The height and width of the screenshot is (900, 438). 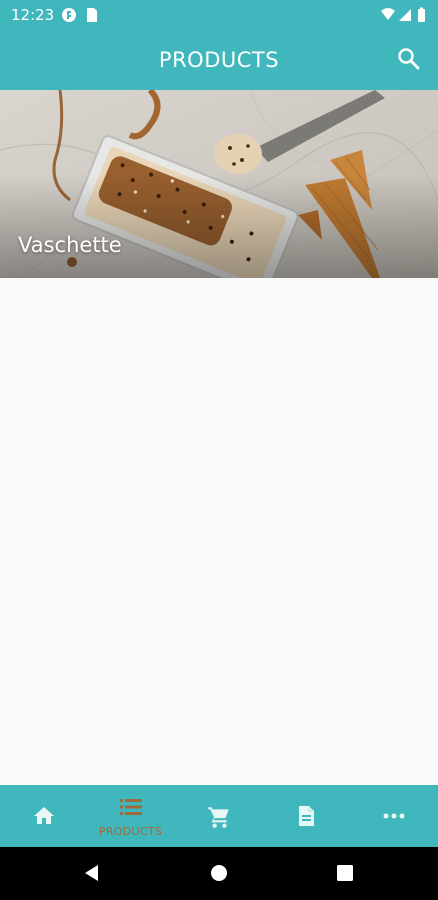 I want to click on system-navigation-bar, so click(x=219, y=873).